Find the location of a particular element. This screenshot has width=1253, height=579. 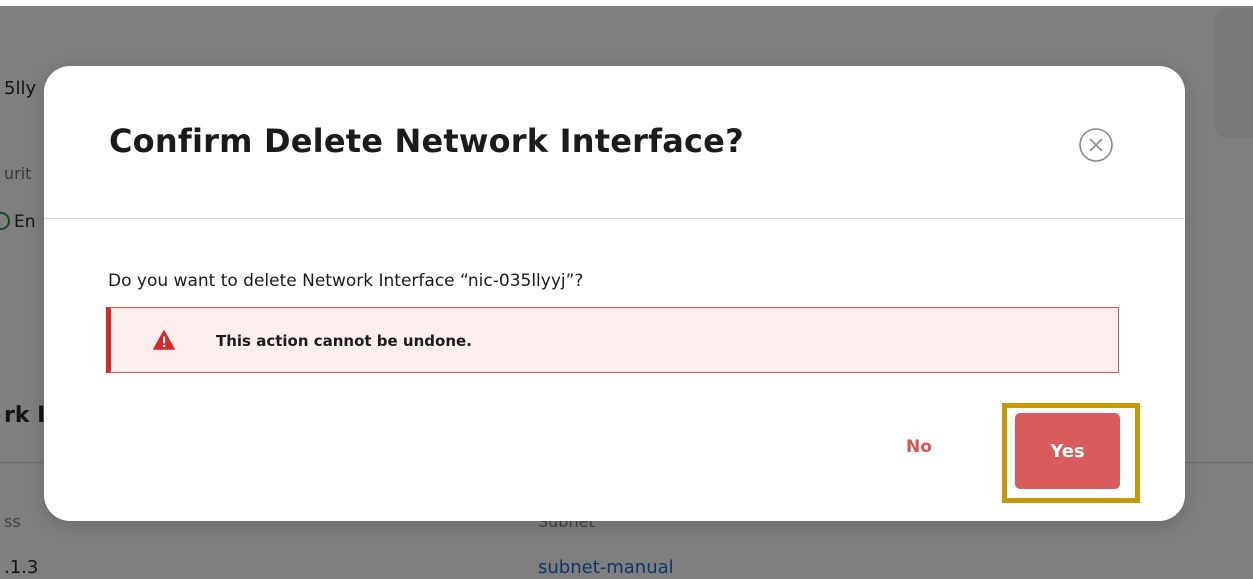

warning-triangle-icon is located at coordinates (164, 340).